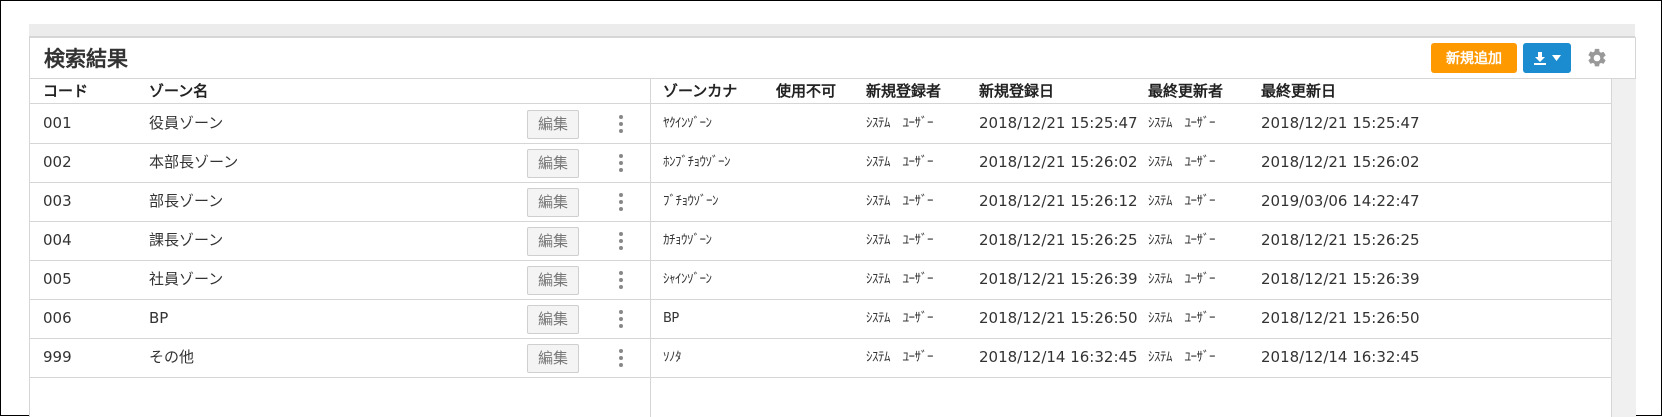 This screenshot has height=417, width=1662. What do you see at coordinates (1474, 58) in the screenshot?
I see `add-new-button: 新規追加` at bounding box center [1474, 58].